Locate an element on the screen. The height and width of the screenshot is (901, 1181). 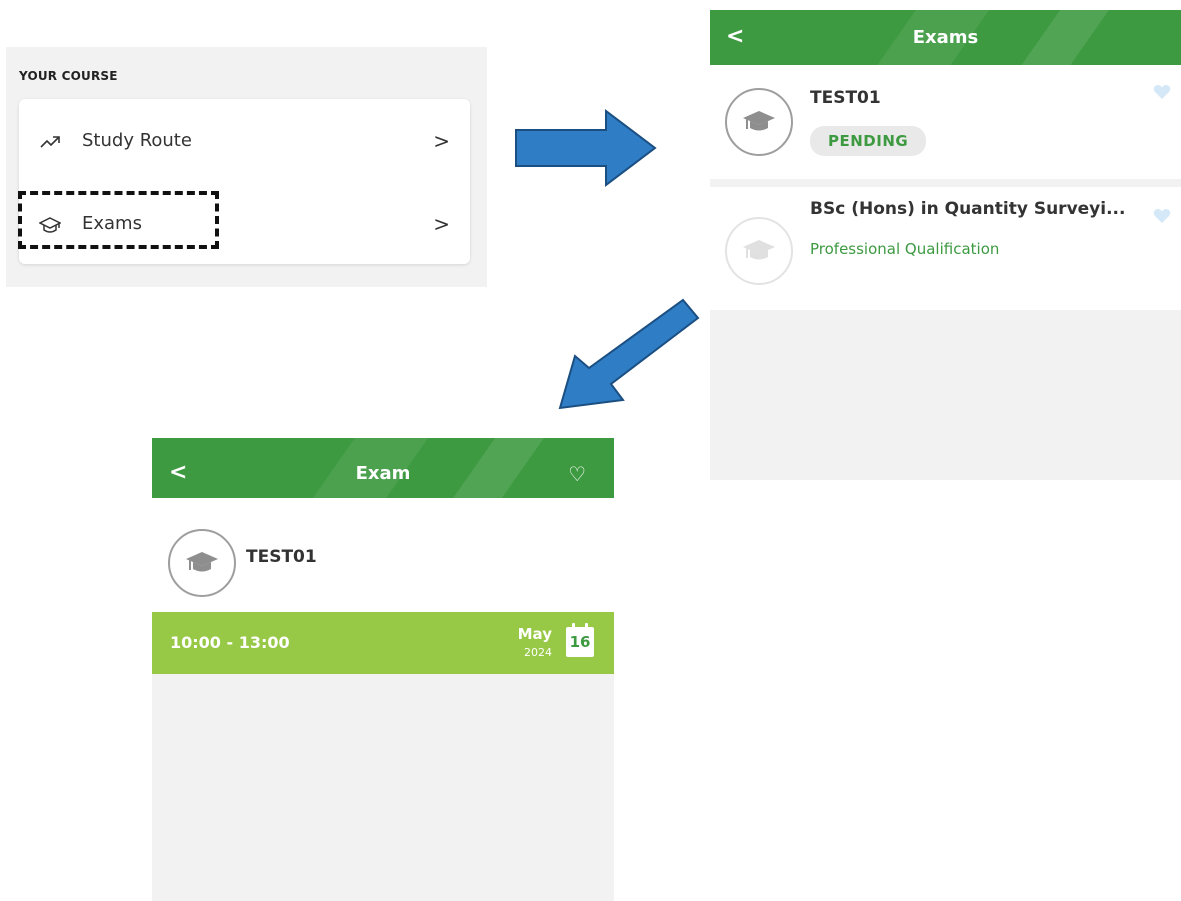
header-title: Exam is located at coordinates (383, 473).